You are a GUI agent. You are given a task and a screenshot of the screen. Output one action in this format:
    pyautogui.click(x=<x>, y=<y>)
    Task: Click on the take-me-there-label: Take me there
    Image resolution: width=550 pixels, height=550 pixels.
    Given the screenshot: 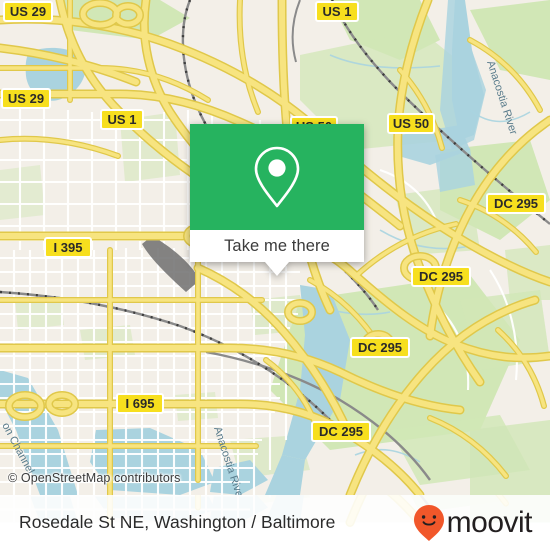 What is the action you would take?
    pyautogui.click(x=277, y=245)
    